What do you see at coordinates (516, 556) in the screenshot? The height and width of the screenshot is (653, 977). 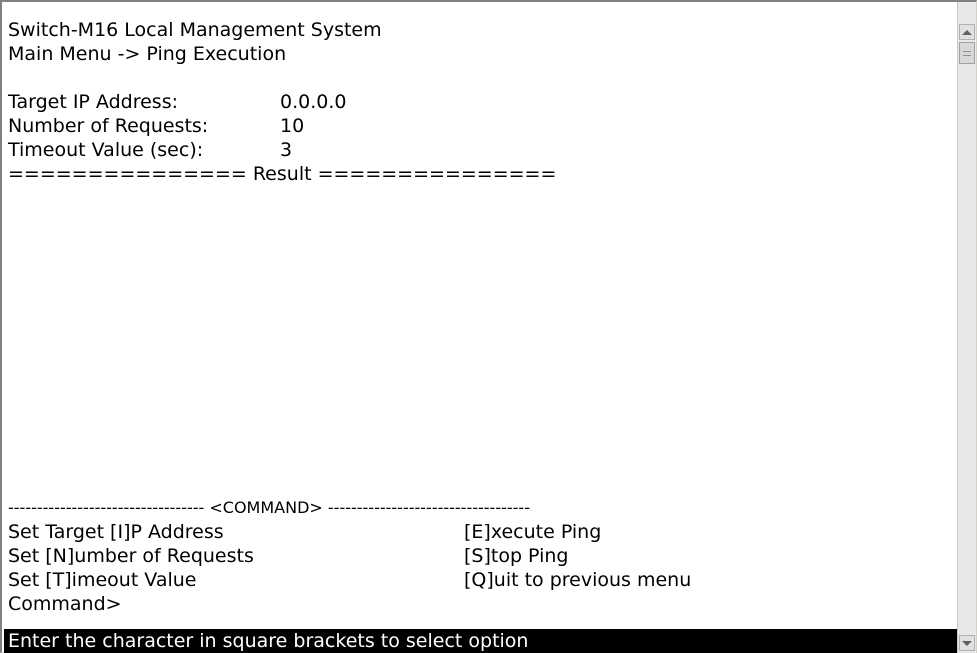 I see `command-stop-ping: [S]top Ping` at bounding box center [516, 556].